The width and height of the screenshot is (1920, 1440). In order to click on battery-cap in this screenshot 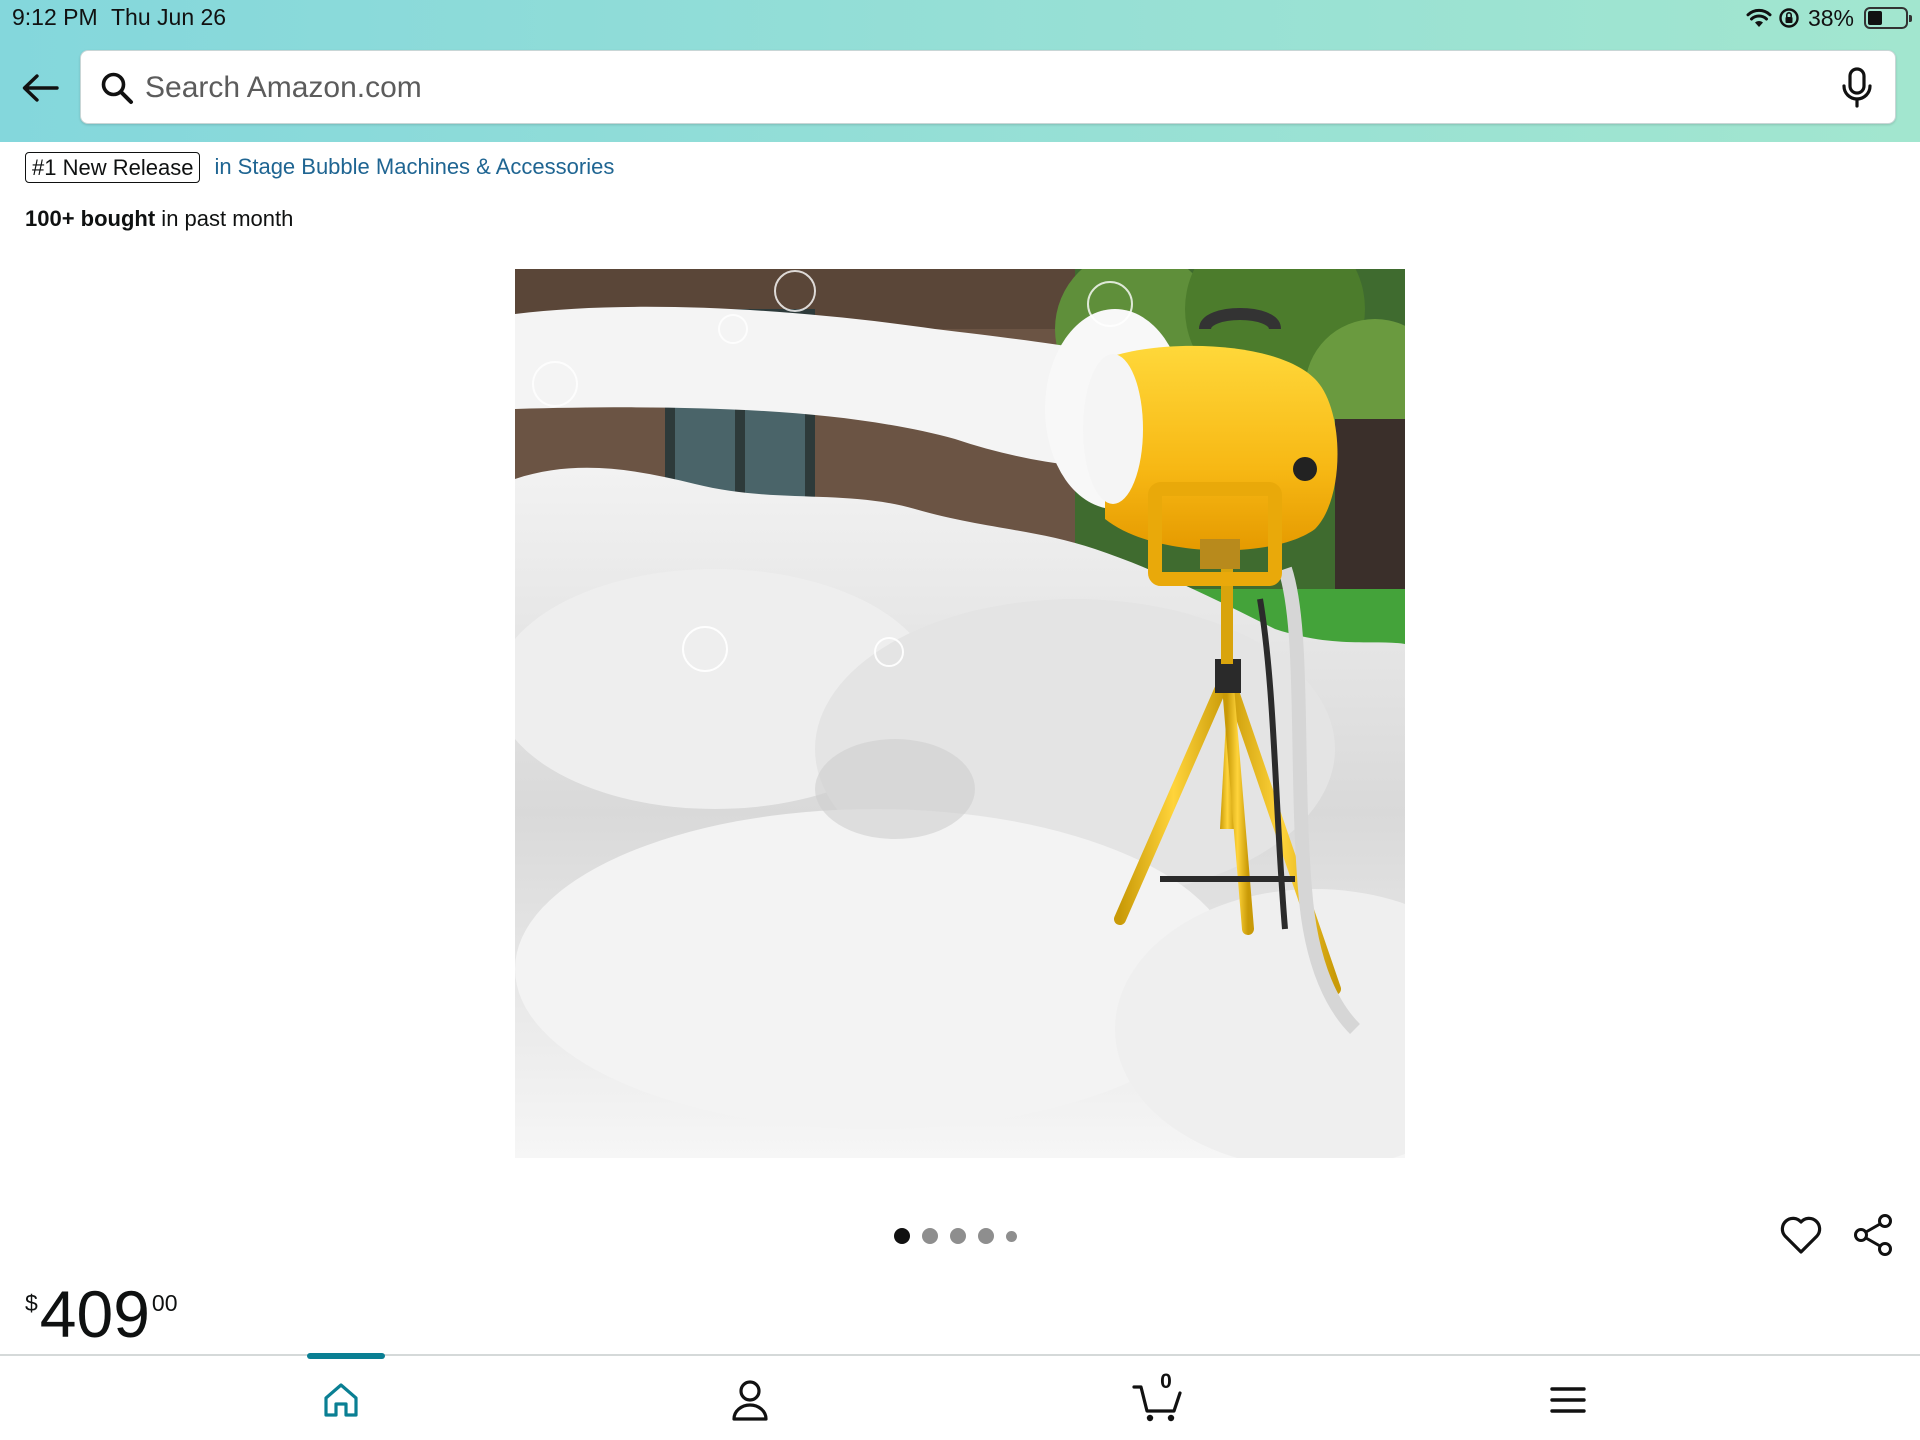, I will do `click(1910, 18)`.